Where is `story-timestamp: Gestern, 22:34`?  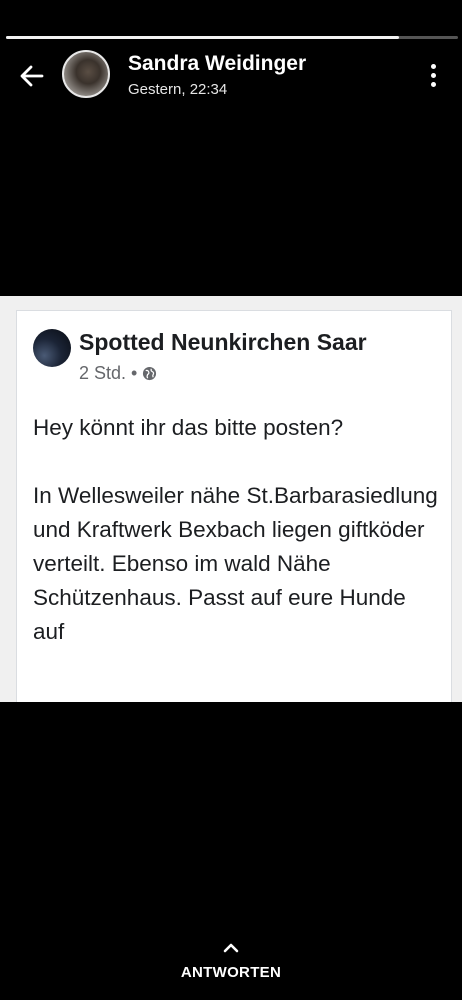 story-timestamp: Gestern, 22:34 is located at coordinates (178, 89).